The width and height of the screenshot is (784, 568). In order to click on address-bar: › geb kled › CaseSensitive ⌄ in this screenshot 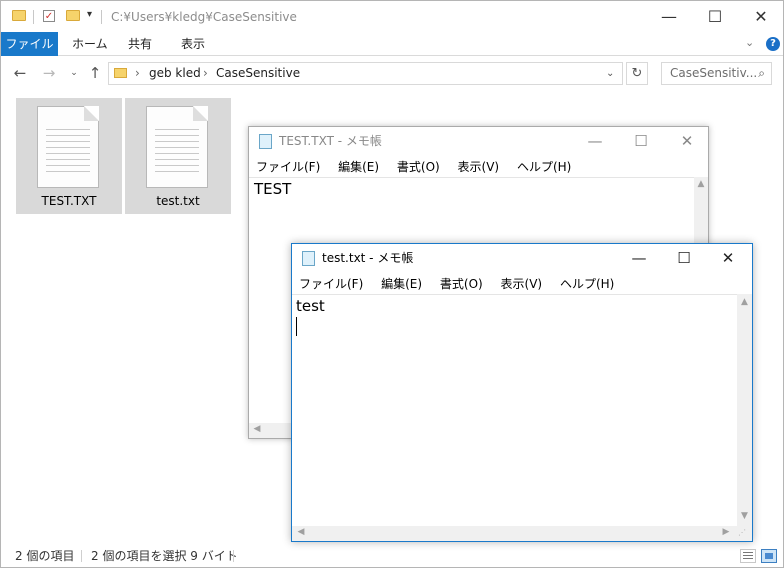, I will do `click(365, 73)`.